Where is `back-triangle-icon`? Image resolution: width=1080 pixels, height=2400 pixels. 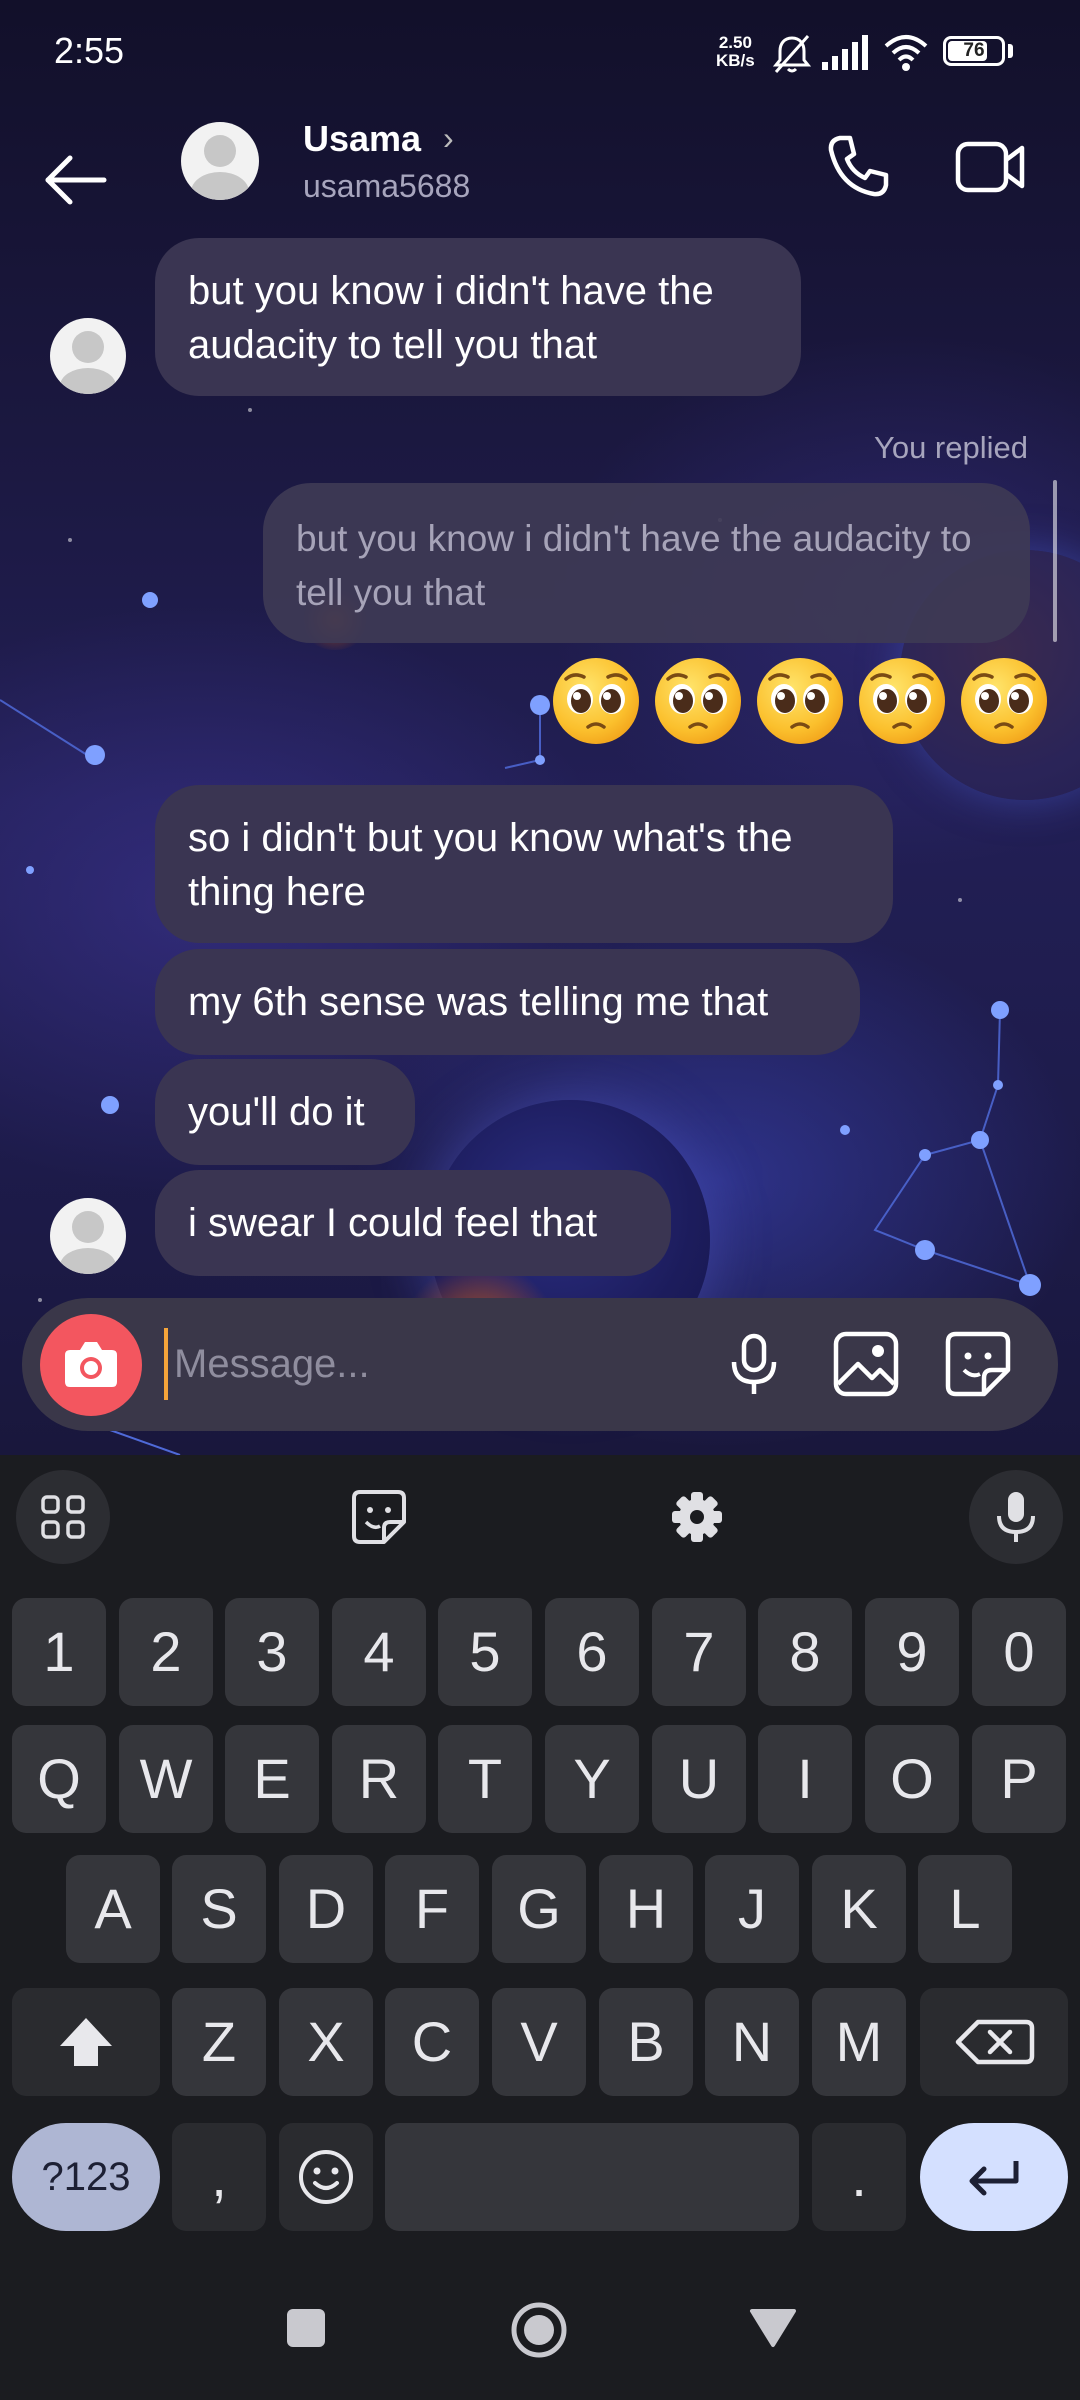
back-triangle-icon is located at coordinates (773, 2328).